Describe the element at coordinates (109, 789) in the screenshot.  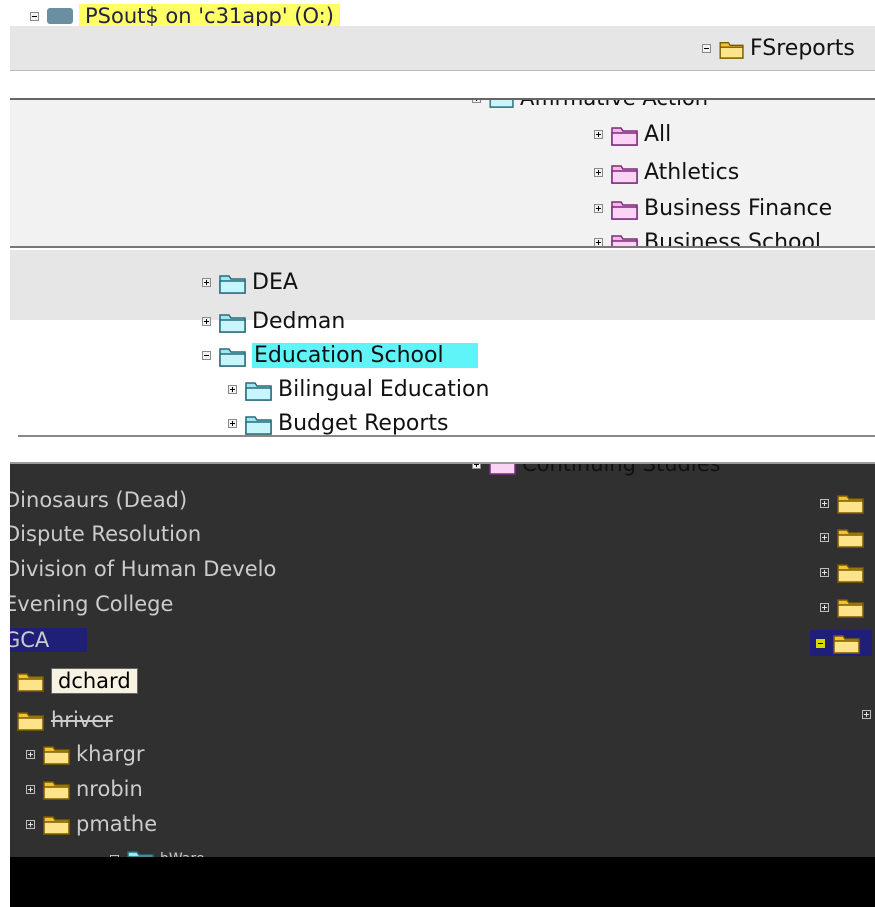
I see `tree-item-label: nrobin` at that location.